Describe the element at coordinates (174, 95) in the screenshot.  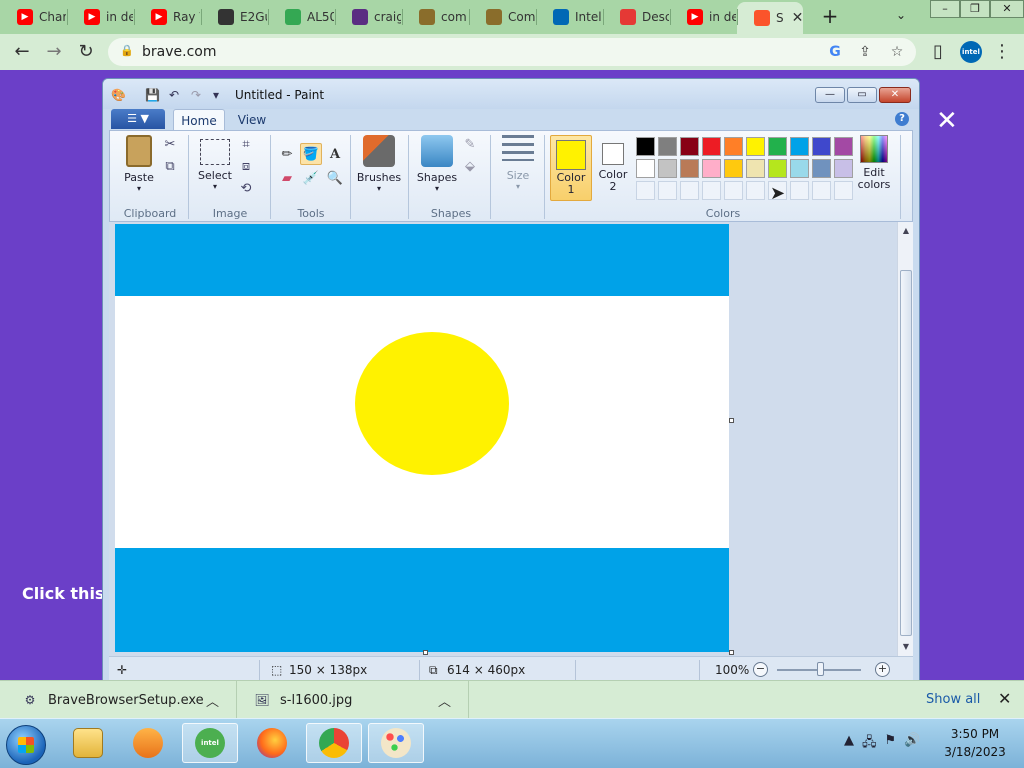
I see `undo-icon: ↶` at that location.